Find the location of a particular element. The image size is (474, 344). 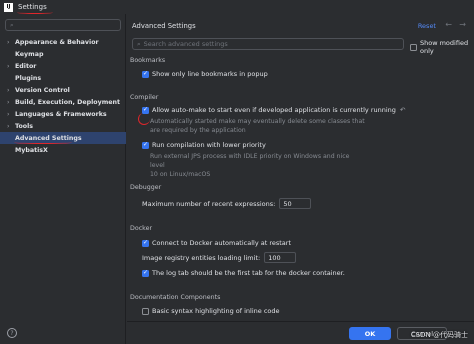

watermark: CSDN @代码骑士 is located at coordinates (439, 335).